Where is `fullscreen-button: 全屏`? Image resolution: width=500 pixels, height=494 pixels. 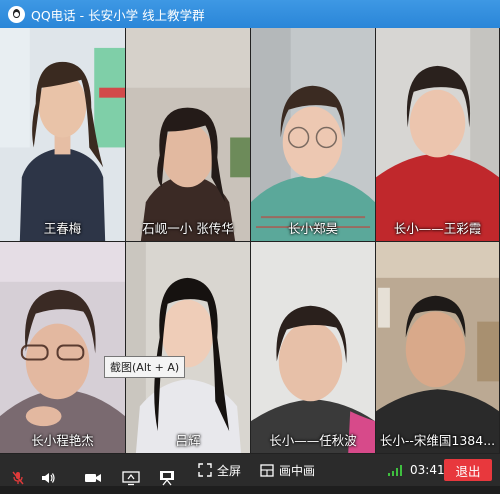 fullscreen-button: 全屏 is located at coordinates (219, 470).